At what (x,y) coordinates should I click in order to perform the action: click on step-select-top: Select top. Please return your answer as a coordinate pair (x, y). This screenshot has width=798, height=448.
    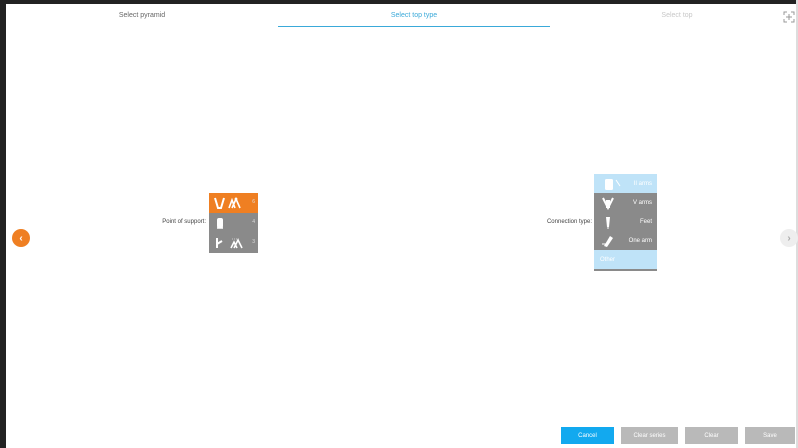
    Looking at the image, I should click on (677, 15).